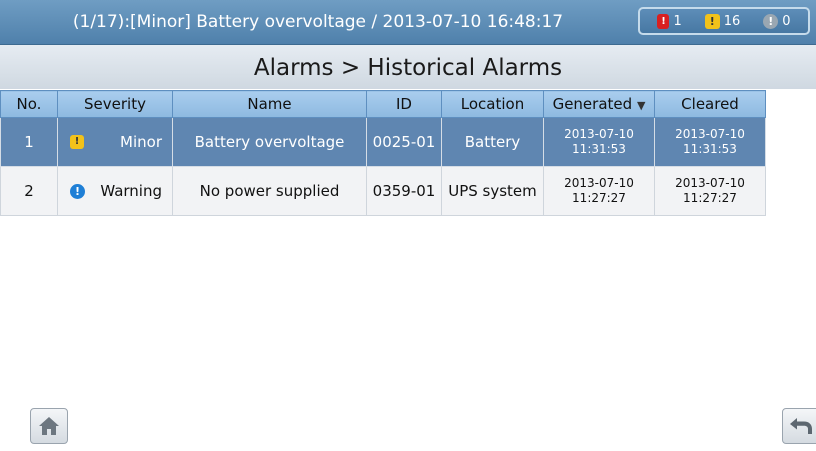 Image resolution: width=816 pixels, height=451 pixels. I want to click on cell-id: 0025-01, so click(404, 142).